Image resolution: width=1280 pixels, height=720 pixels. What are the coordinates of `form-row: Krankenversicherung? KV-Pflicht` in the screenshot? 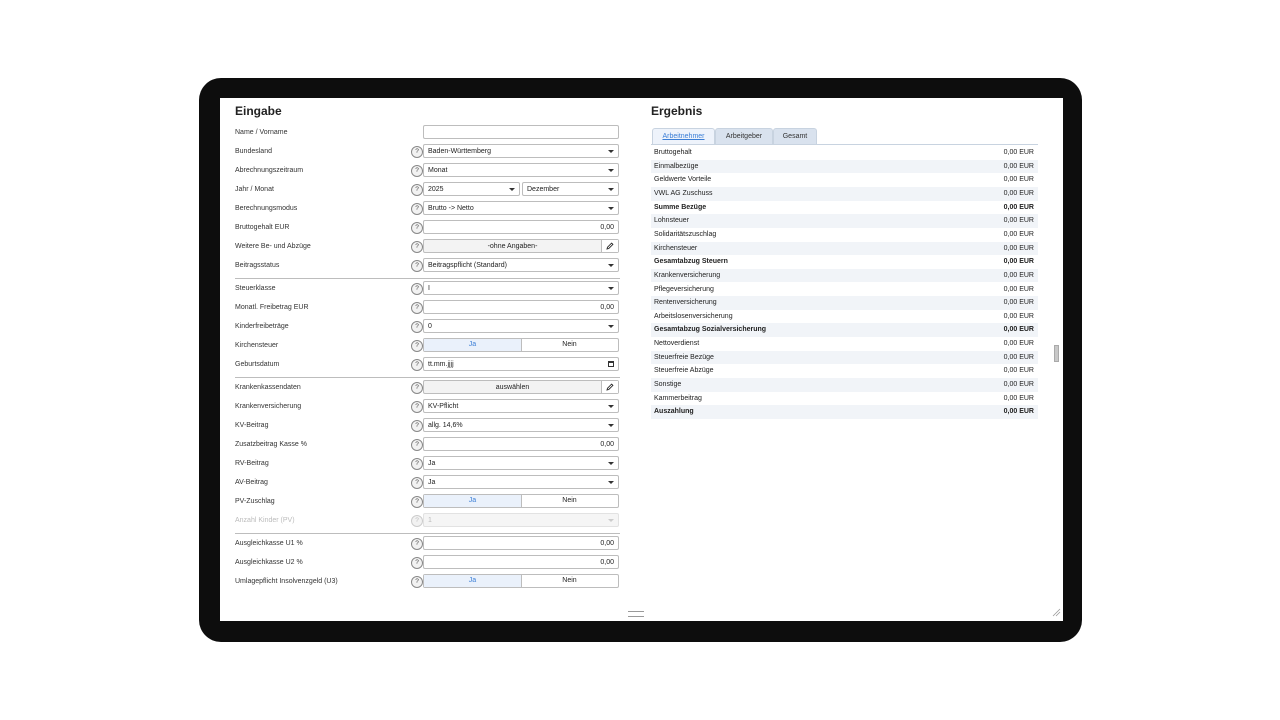 It's located at (427, 407).